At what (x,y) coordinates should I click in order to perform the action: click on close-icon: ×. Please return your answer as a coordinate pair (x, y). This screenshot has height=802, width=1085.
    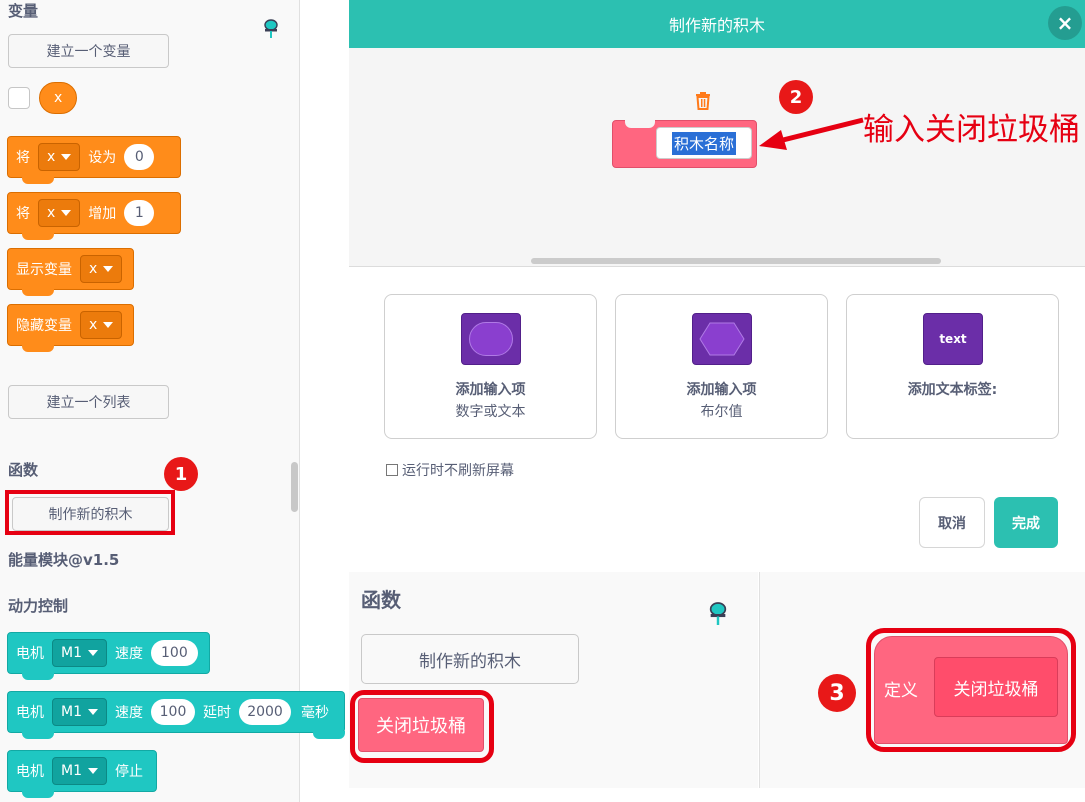
    Looking at the image, I should click on (1065, 23).